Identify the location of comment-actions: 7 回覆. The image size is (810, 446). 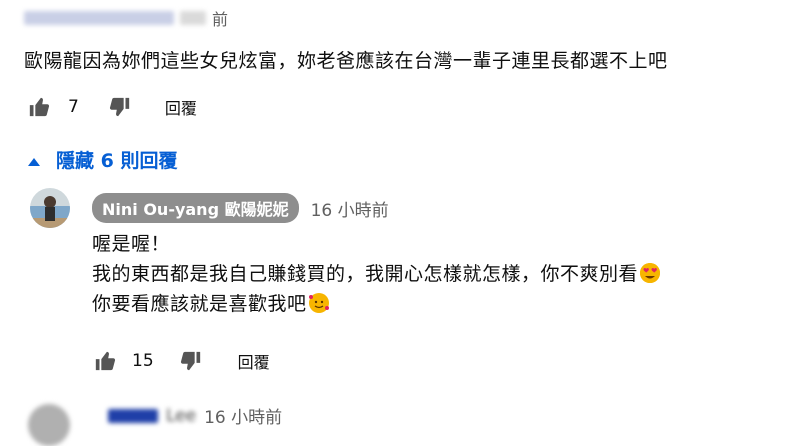
(112, 107).